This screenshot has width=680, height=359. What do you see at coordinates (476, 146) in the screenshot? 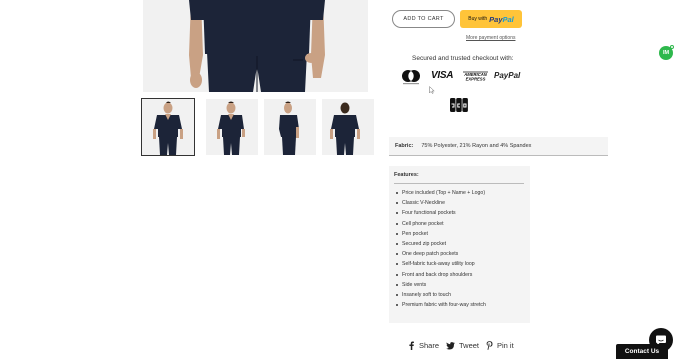
I see `fabric-value: 75% Polyester, 21% Rayon and 4% Spandex` at bounding box center [476, 146].